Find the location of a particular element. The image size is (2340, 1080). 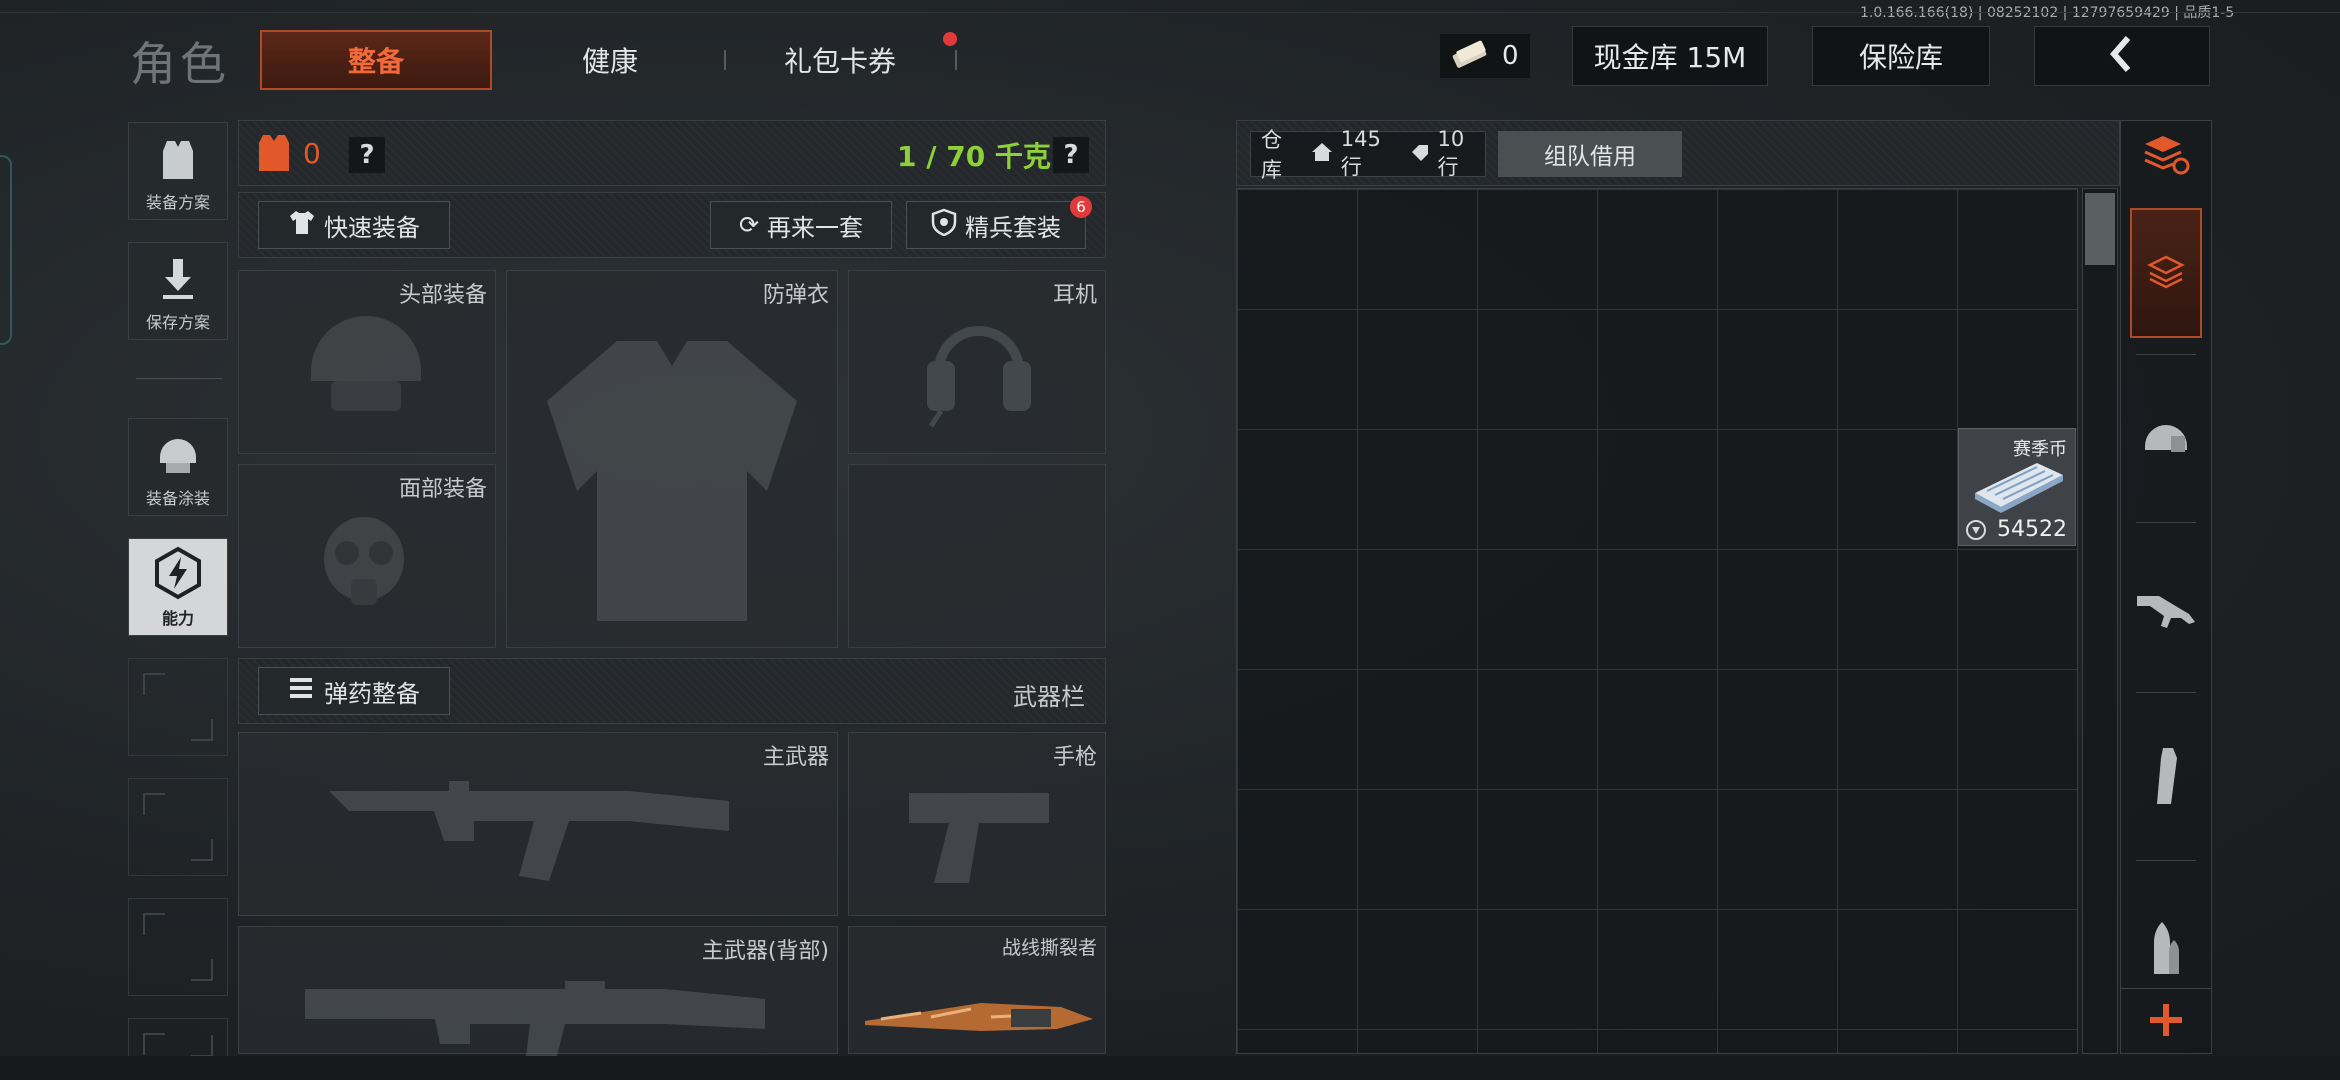

team-borrow-label: 组队借用 is located at coordinates (1590, 157).